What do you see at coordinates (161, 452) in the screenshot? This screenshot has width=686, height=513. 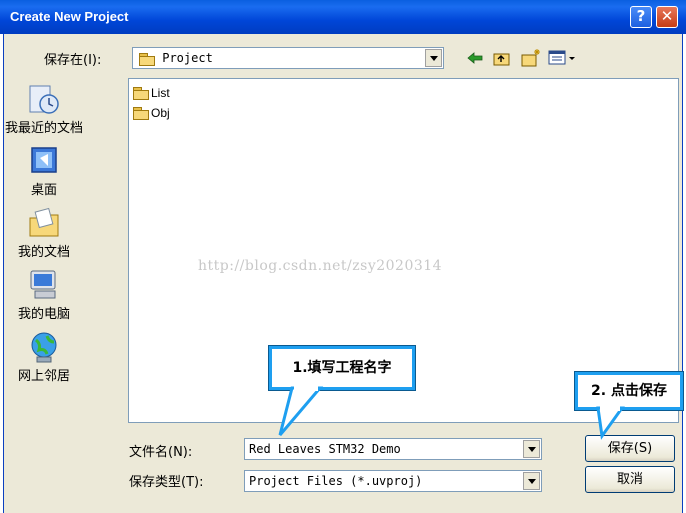 I see `filename-label: 文件名(N):` at bounding box center [161, 452].